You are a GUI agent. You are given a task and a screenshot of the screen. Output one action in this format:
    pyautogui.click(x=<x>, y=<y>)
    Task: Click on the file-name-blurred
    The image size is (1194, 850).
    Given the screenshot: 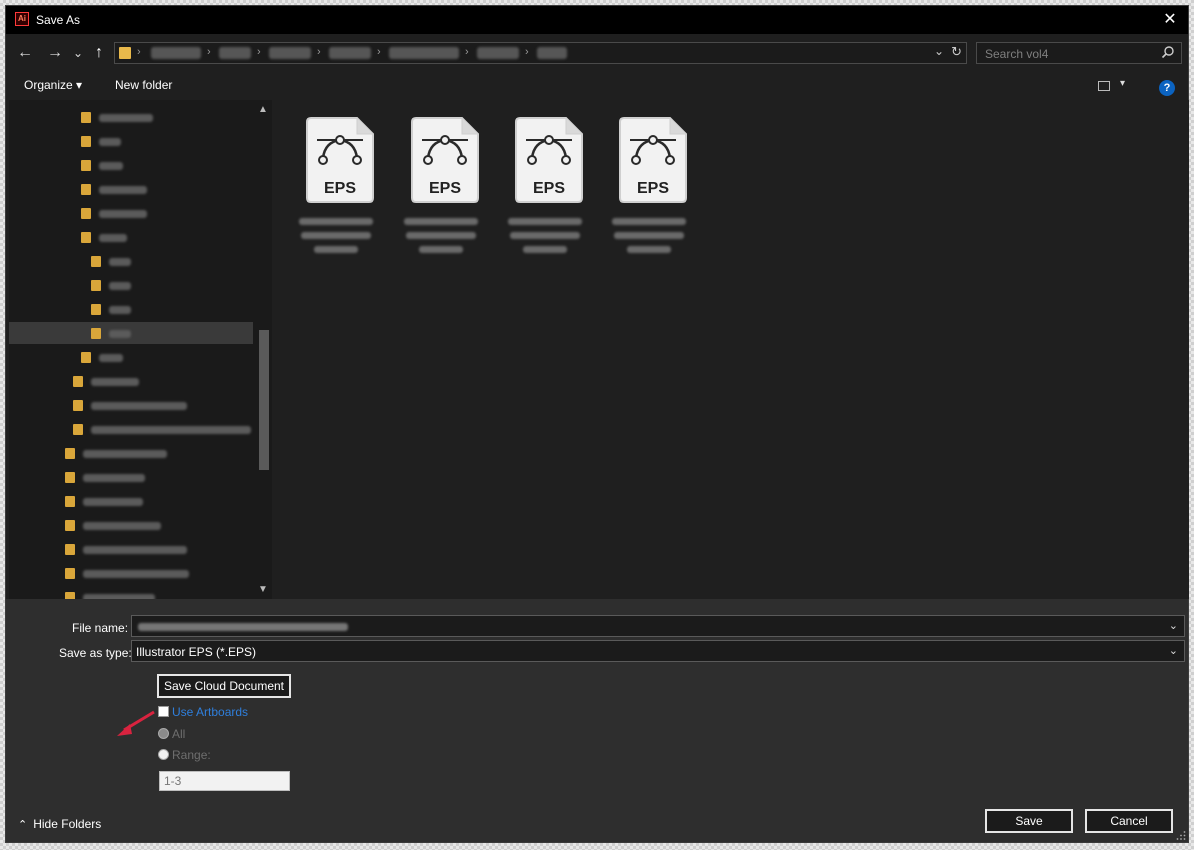 What is the action you would take?
    pyautogui.click(x=649, y=239)
    